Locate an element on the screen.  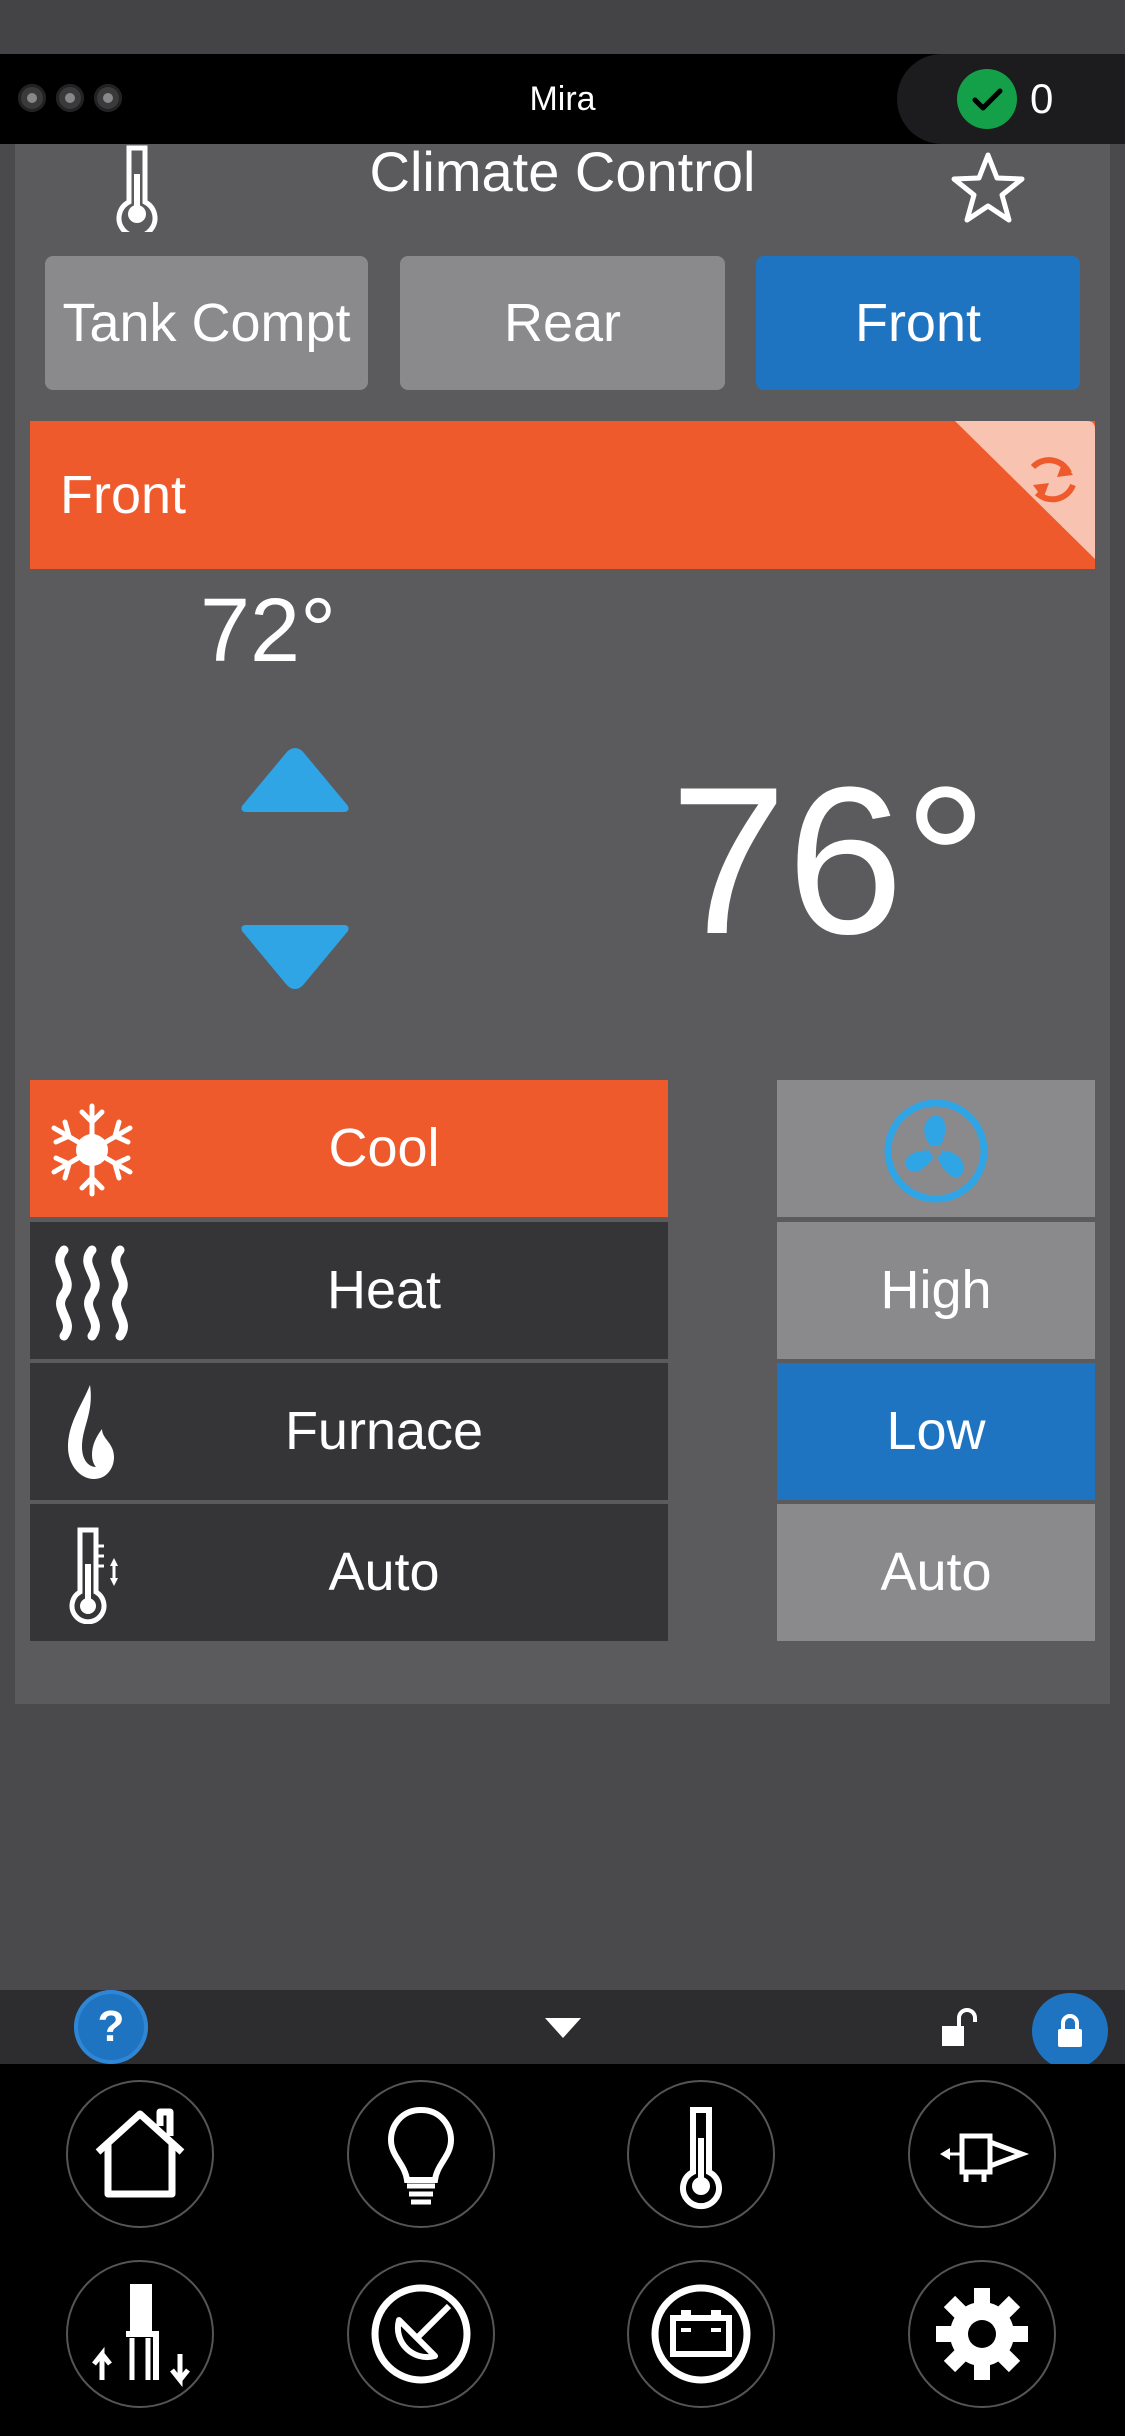
nav-lighting-button is located at coordinates (421, 2154).